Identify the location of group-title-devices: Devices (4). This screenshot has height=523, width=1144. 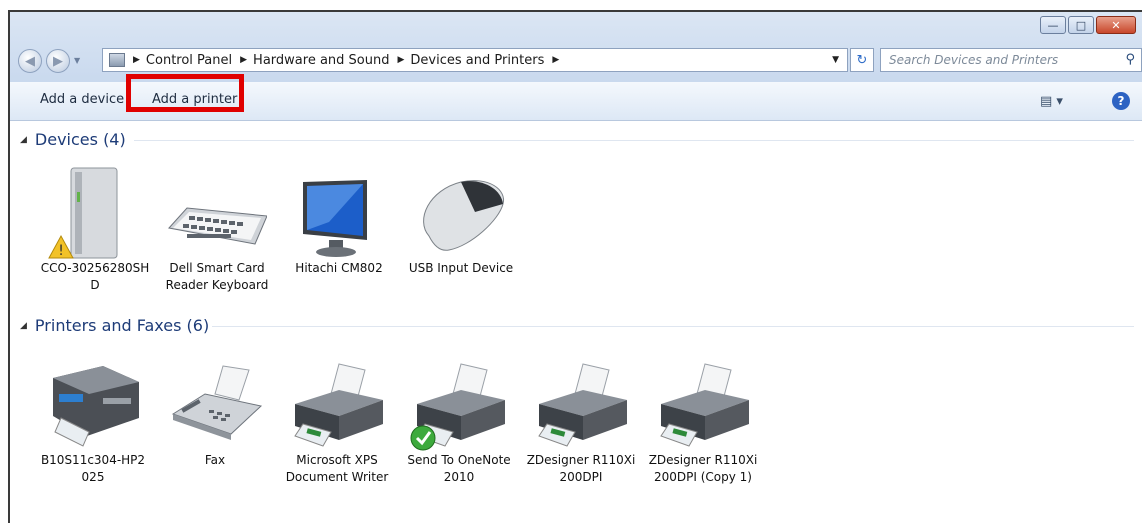
(80, 139).